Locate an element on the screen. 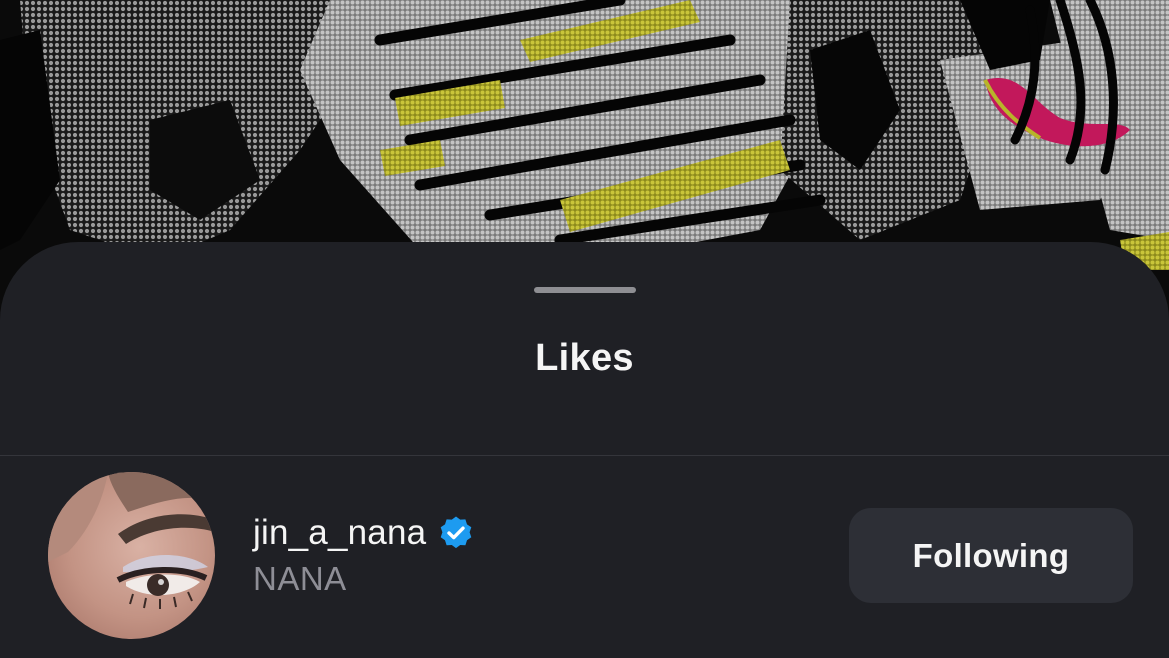  avatar is located at coordinates (131, 555).